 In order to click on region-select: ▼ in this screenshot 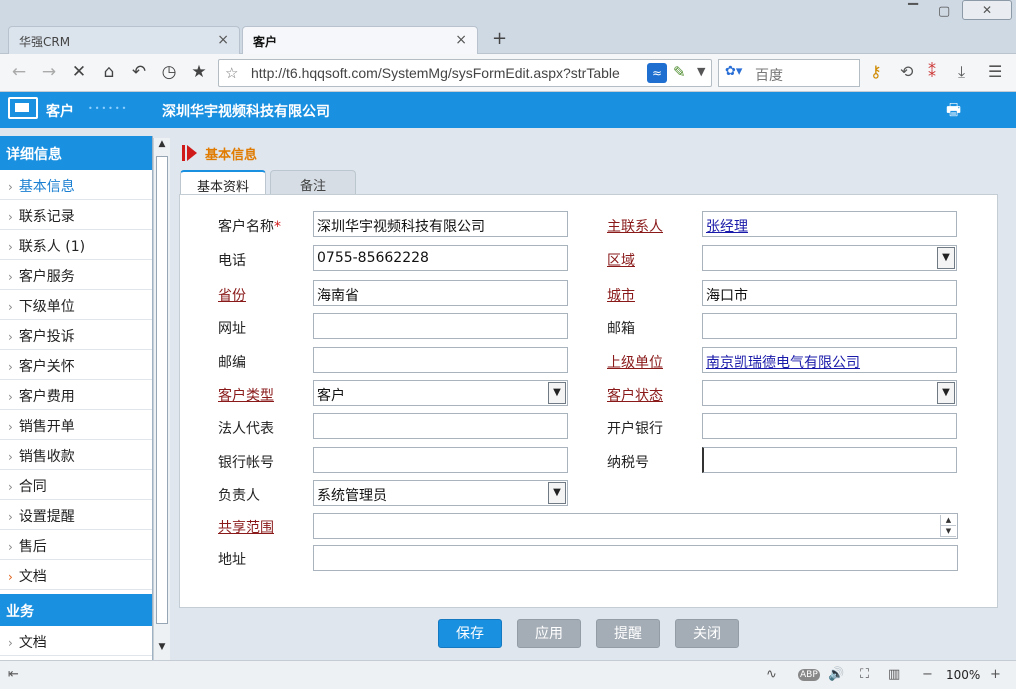, I will do `click(829, 258)`.